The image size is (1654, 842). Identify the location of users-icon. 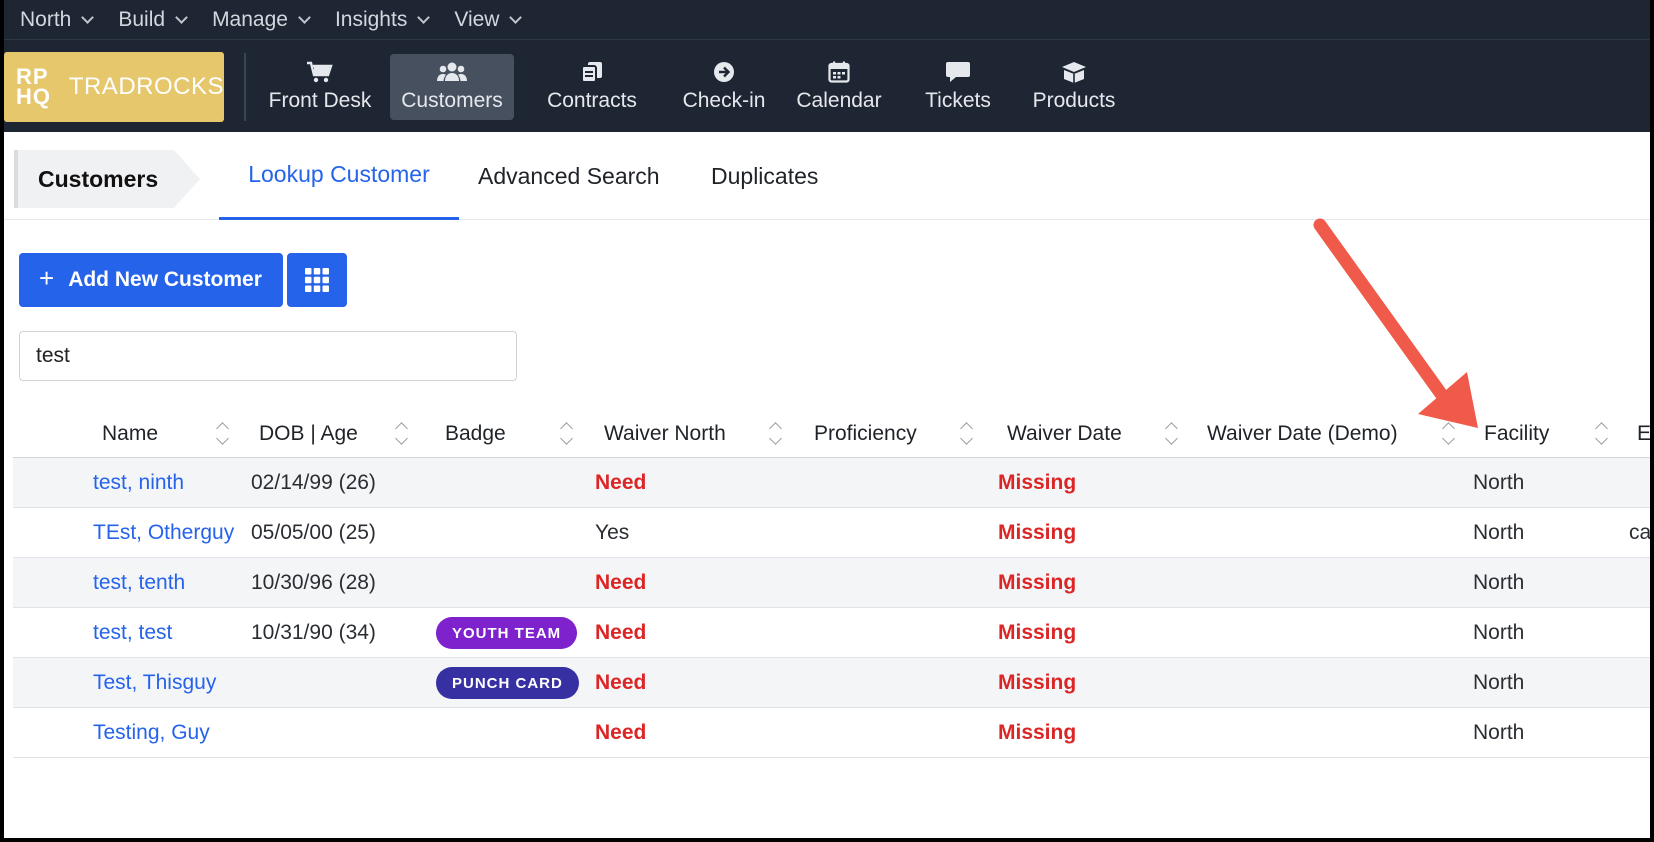
(452, 71).